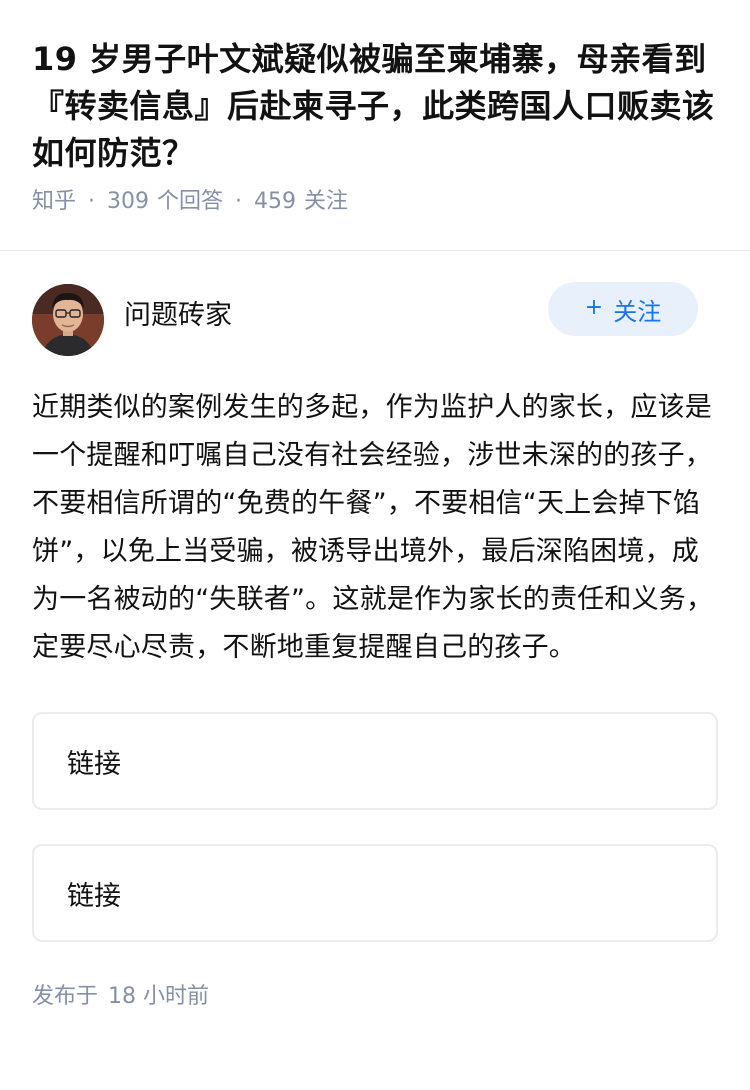  What do you see at coordinates (178, 312) in the screenshot?
I see `author-name: 问题砖家` at bounding box center [178, 312].